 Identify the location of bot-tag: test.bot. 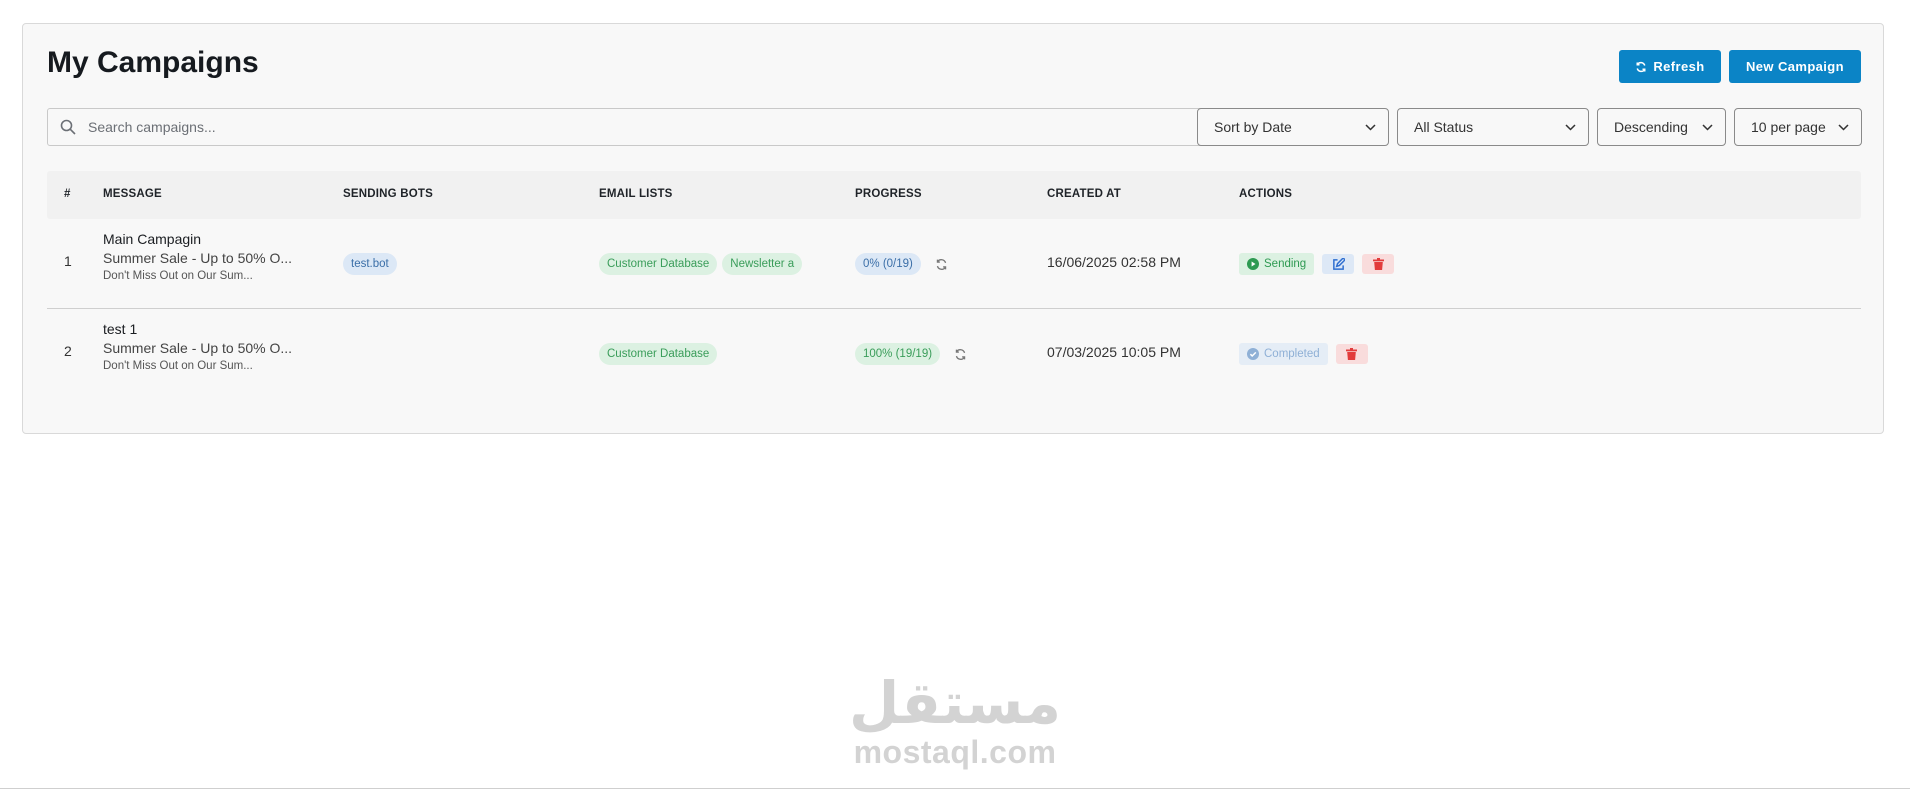
(370, 264).